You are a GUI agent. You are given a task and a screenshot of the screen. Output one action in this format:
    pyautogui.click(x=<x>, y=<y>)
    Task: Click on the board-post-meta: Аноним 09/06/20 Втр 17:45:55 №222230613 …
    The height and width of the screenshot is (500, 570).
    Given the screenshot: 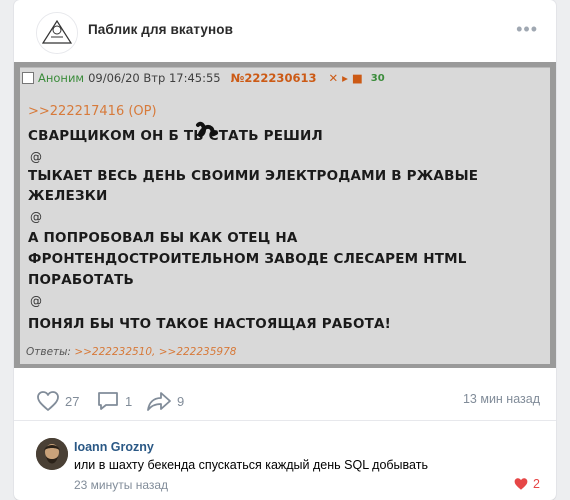 What is the action you would take?
    pyautogui.click(x=203, y=78)
    